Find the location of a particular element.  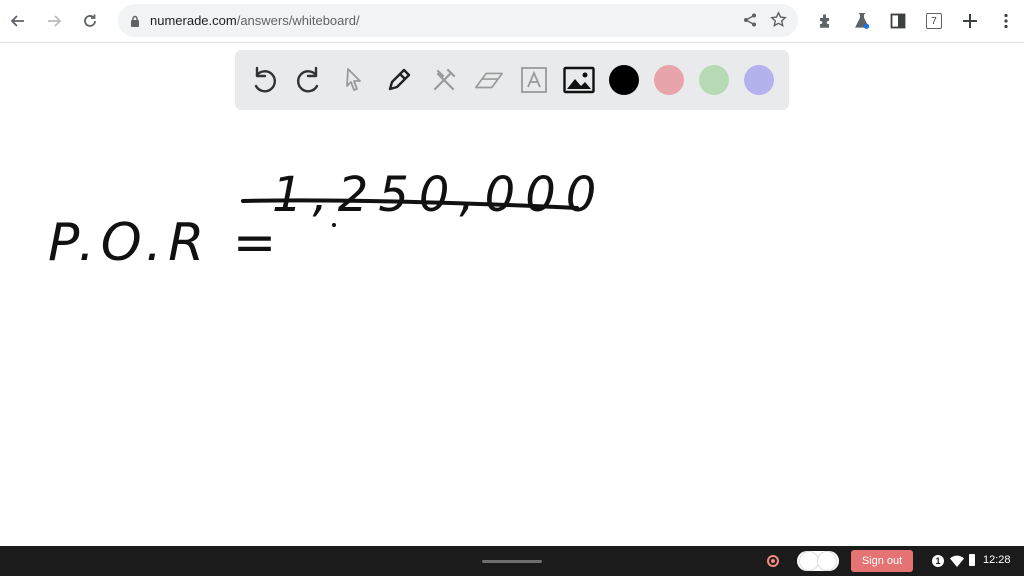

ink-dot is located at coordinates (334, 225).